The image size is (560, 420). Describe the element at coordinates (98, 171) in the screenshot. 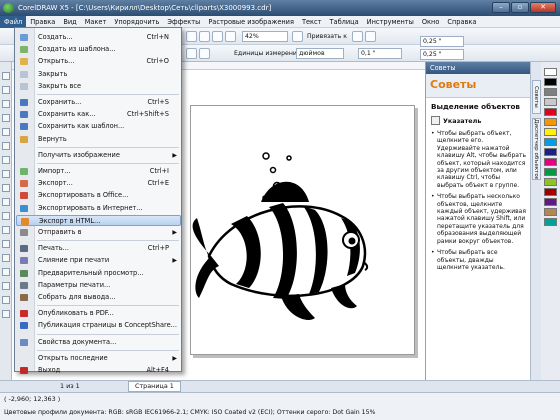

I see `file-menu-item-импорт: Импорт... Ctrl+I` at that location.